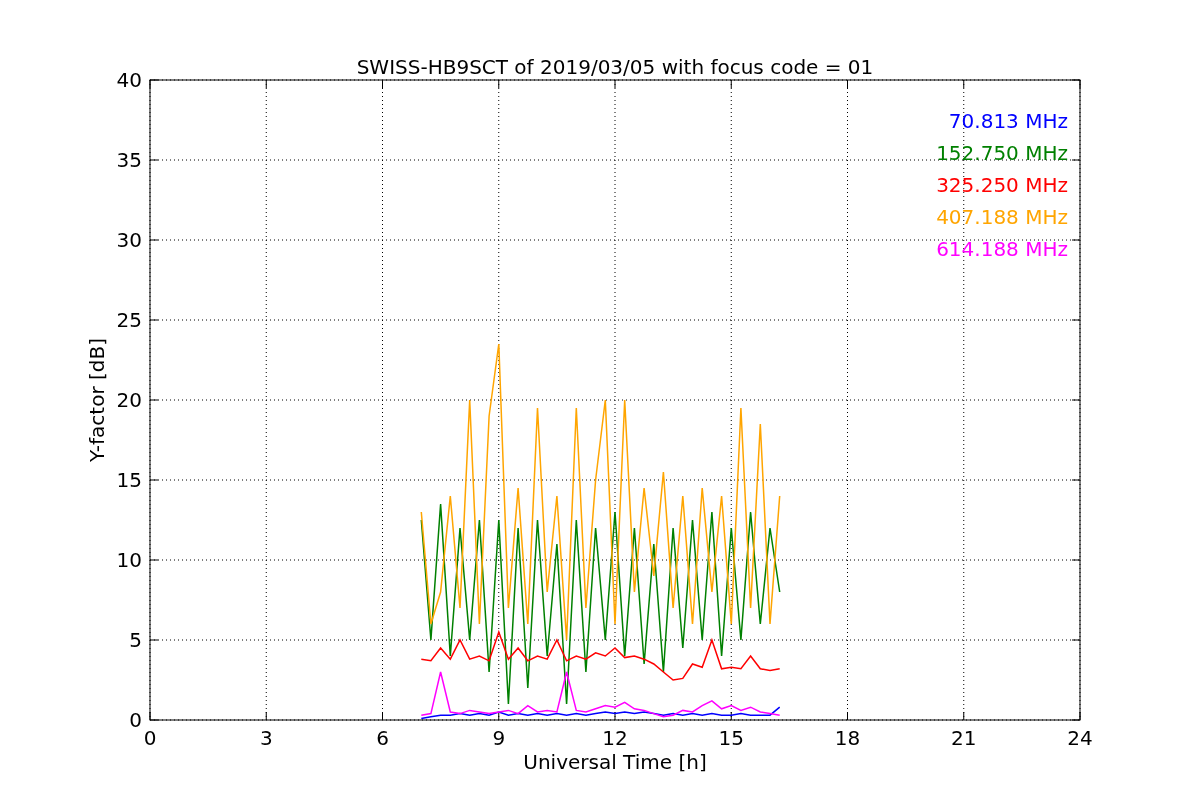 Image resolution: width=1200 pixels, height=800 pixels. What do you see at coordinates (615, 67) in the screenshot?
I see `chart-title: SWISS-HB9SCT of 2019/03/05 with focus code = 01` at bounding box center [615, 67].